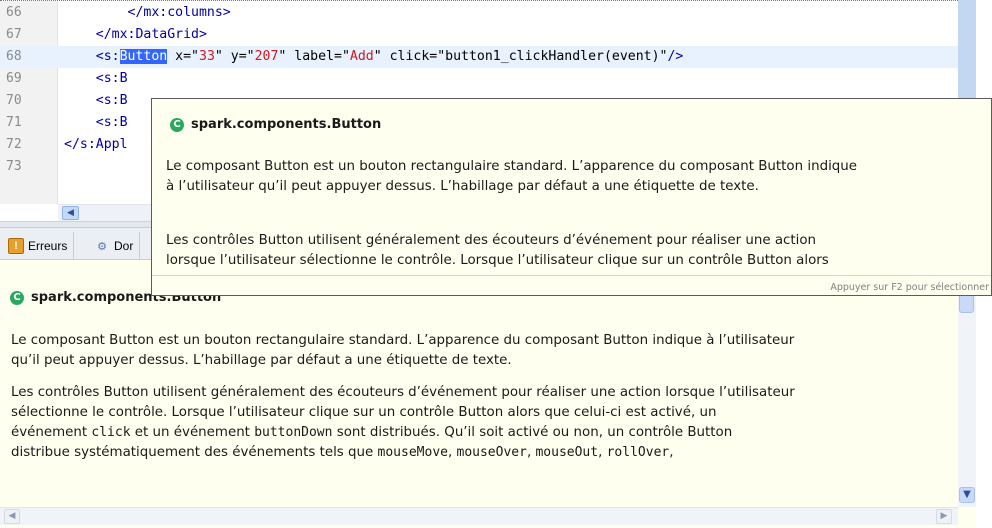 The image size is (992, 528). What do you see at coordinates (14, 144) in the screenshot?
I see `line-number: 72` at bounding box center [14, 144].